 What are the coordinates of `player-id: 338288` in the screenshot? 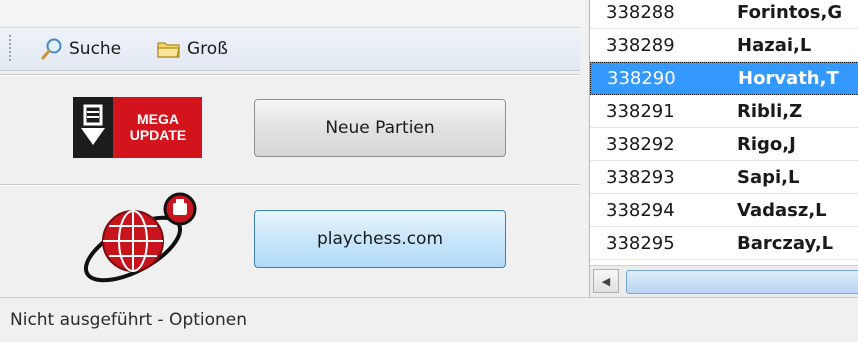 It's located at (640, 12).